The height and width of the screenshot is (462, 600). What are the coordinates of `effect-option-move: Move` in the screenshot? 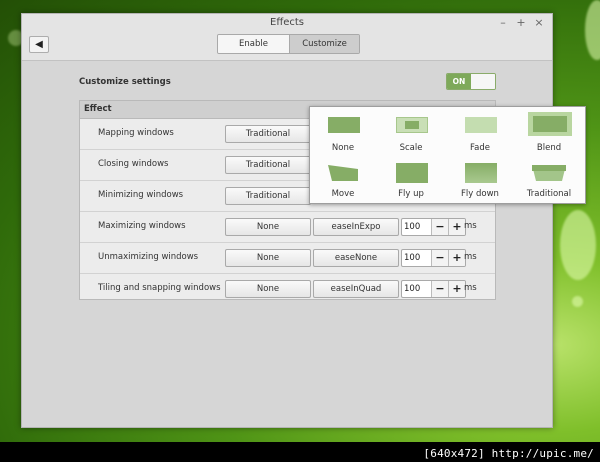 It's located at (343, 181).